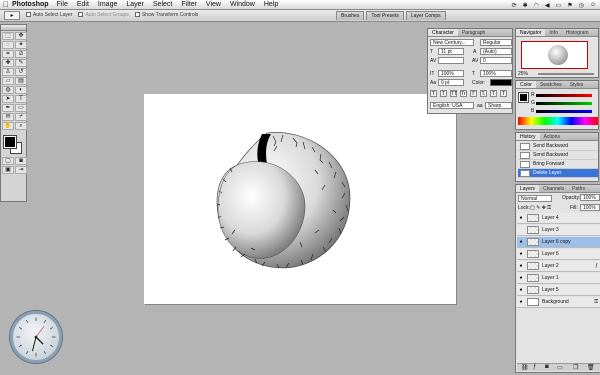 This screenshot has width=600, height=375. I want to click on horizontal-scale-field: 100%, so click(496, 73).